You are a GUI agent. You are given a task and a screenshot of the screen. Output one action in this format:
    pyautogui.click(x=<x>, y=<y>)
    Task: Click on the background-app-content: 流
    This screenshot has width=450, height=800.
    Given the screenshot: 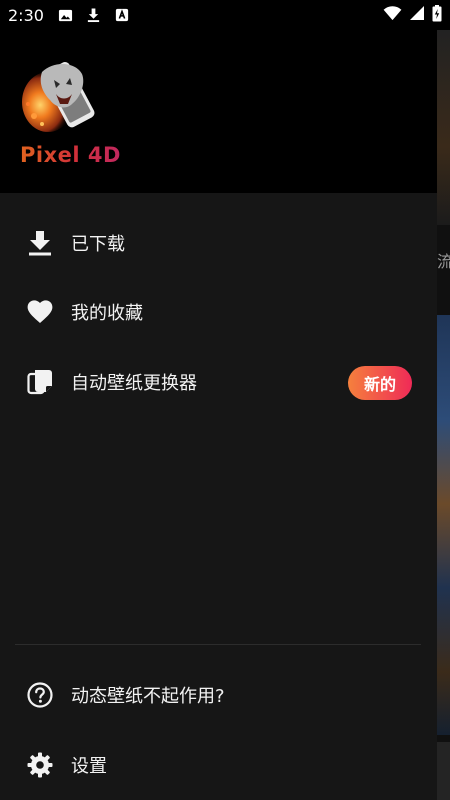 What is the action you would take?
    pyautogui.click(x=443, y=415)
    